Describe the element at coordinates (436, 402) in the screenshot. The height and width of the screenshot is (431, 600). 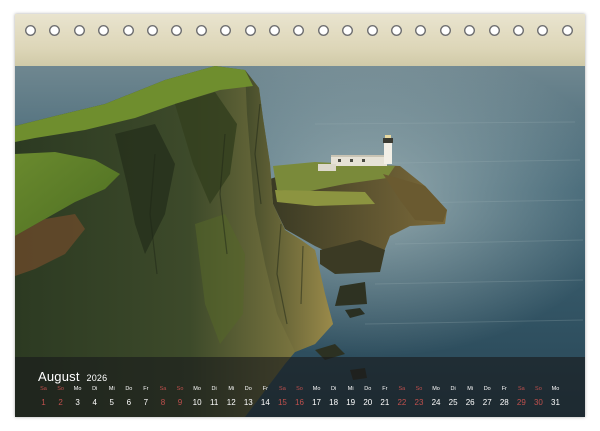
I see `day-number: 24` at that location.